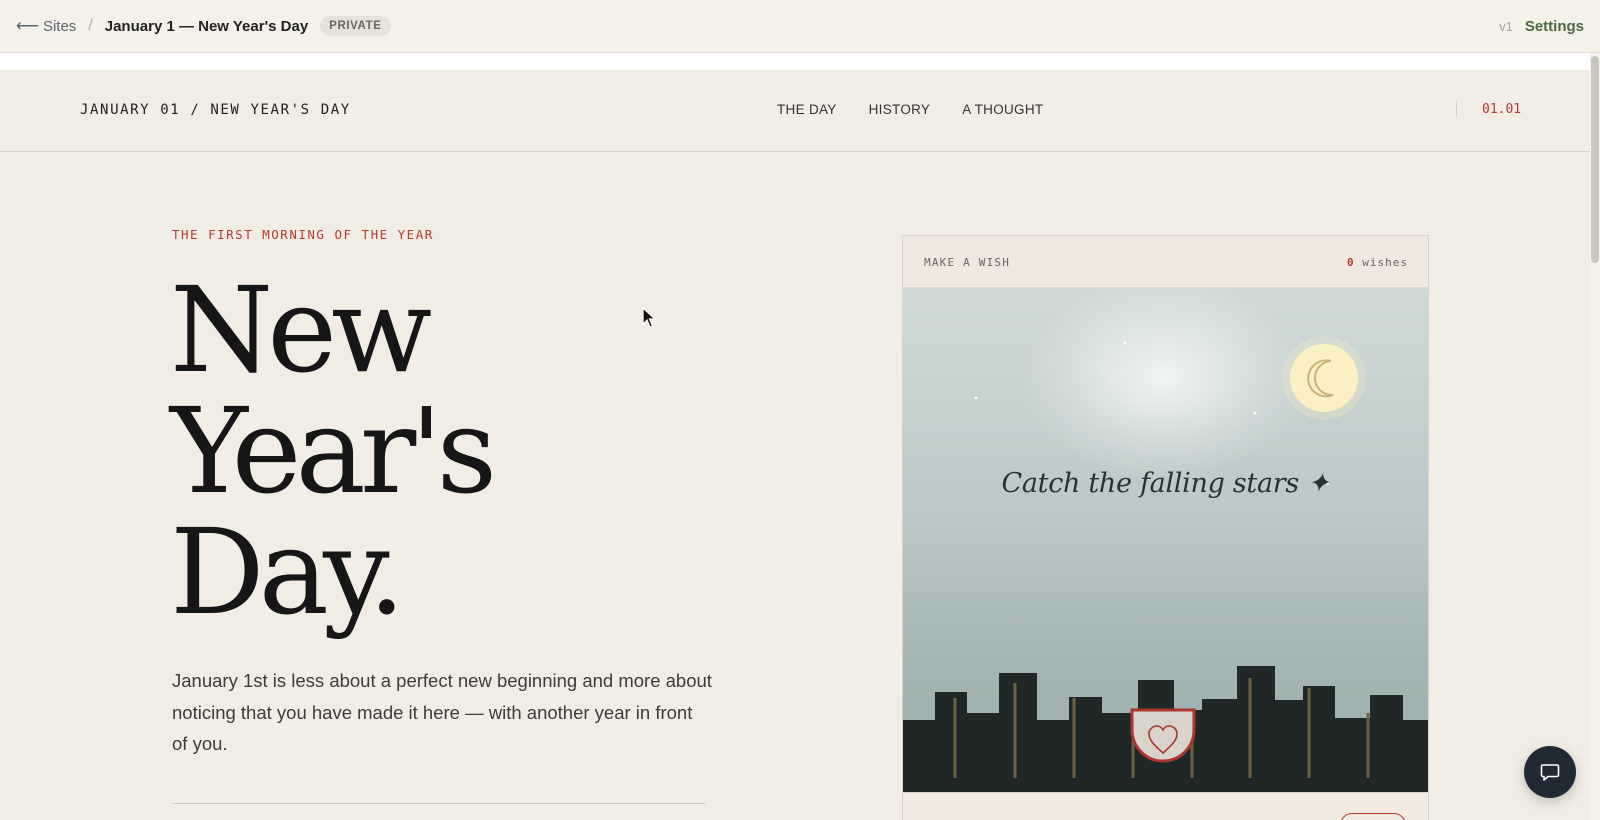 The height and width of the screenshot is (820, 1600). I want to click on wish-count: 0 wishes, so click(1377, 262).